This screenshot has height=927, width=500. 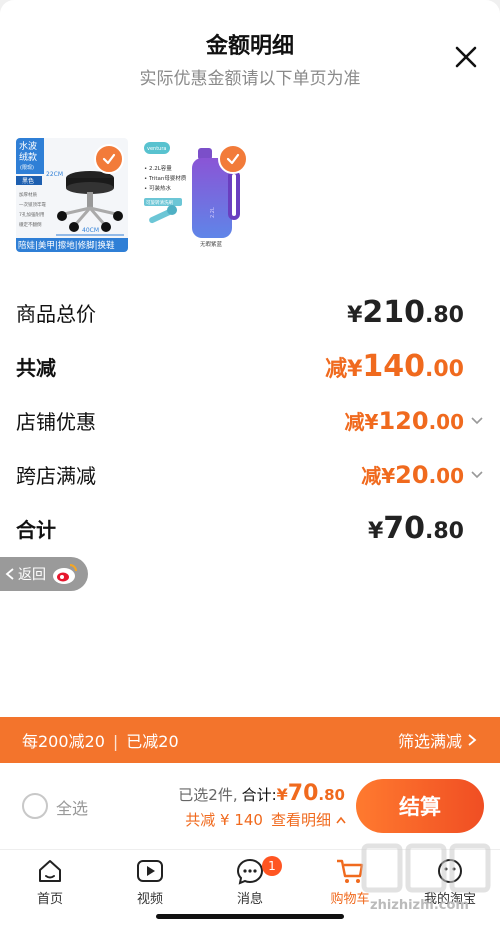 I want to click on chevron-left-icon, so click(x=9, y=574).